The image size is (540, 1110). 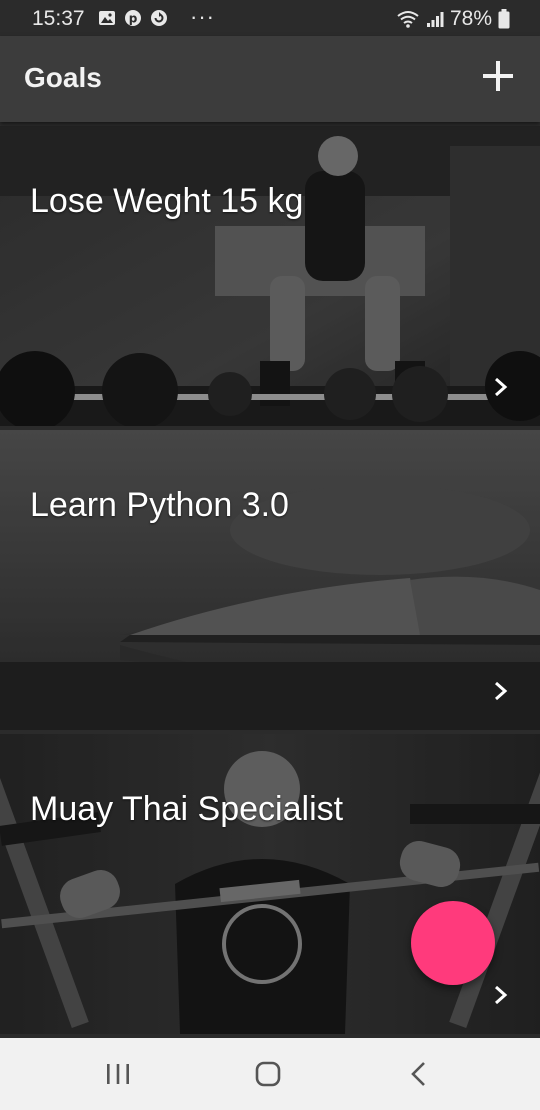 What do you see at coordinates (408, 19) in the screenshot?
I see `wifi-icon` at bounding box center [408, 19].